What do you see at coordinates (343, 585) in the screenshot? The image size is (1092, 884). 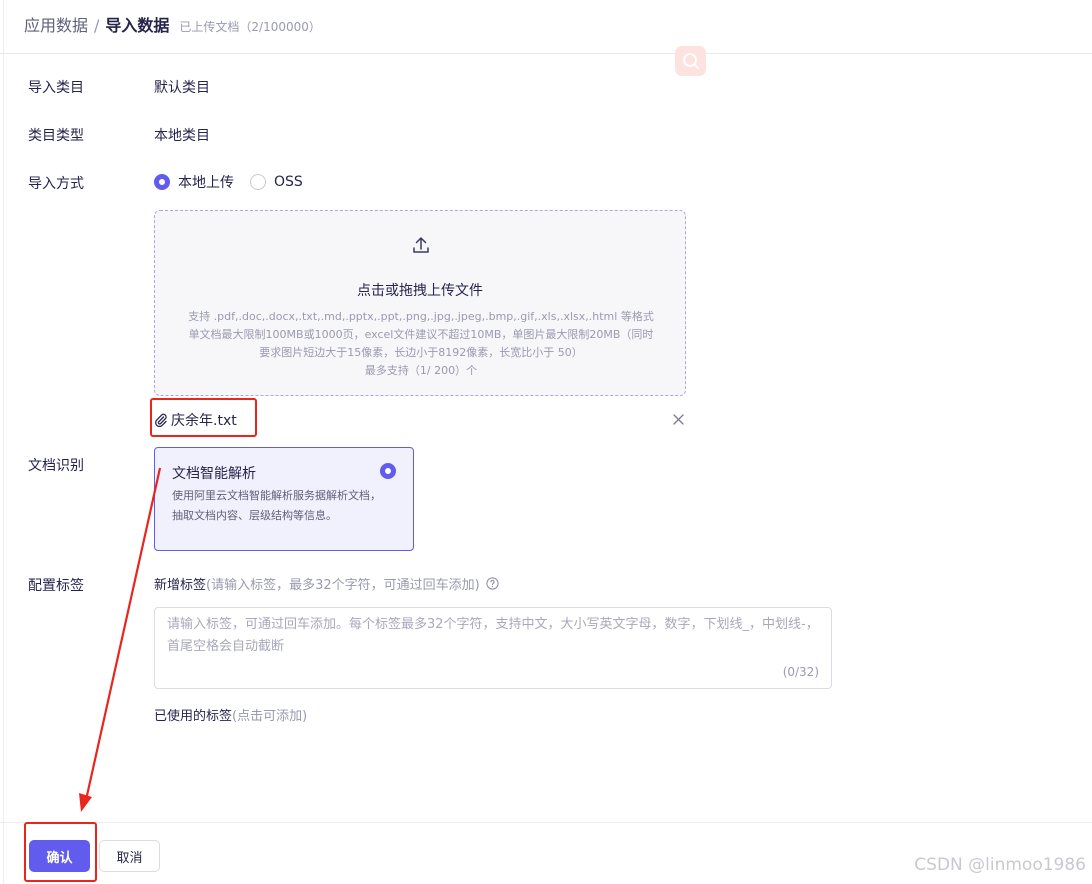 I see `new-tag-hint: (请输入标签，最多32个字符，可通过回车添加)` at bounding box center [343, 585].